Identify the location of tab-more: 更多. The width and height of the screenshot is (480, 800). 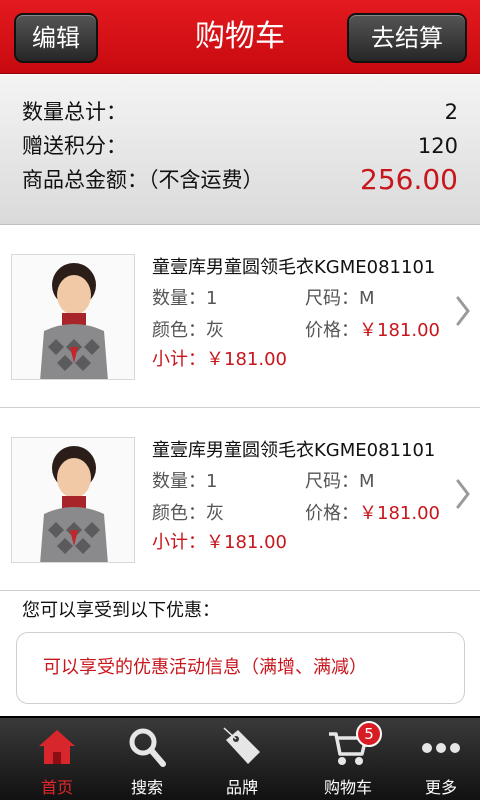
(436, 759).